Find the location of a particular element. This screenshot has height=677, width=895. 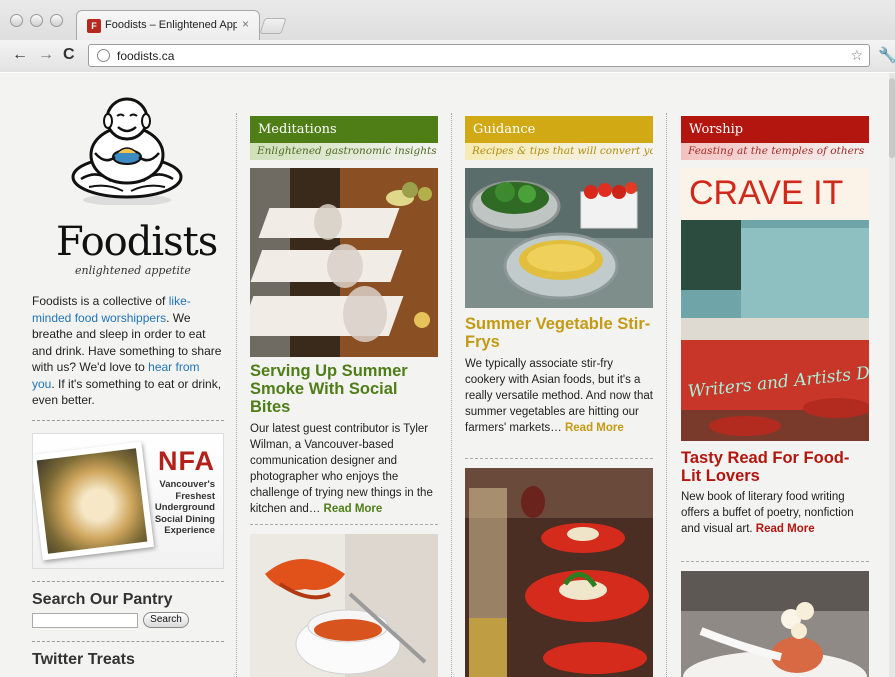

minimize-window-button is located at coordinates (36, 20).